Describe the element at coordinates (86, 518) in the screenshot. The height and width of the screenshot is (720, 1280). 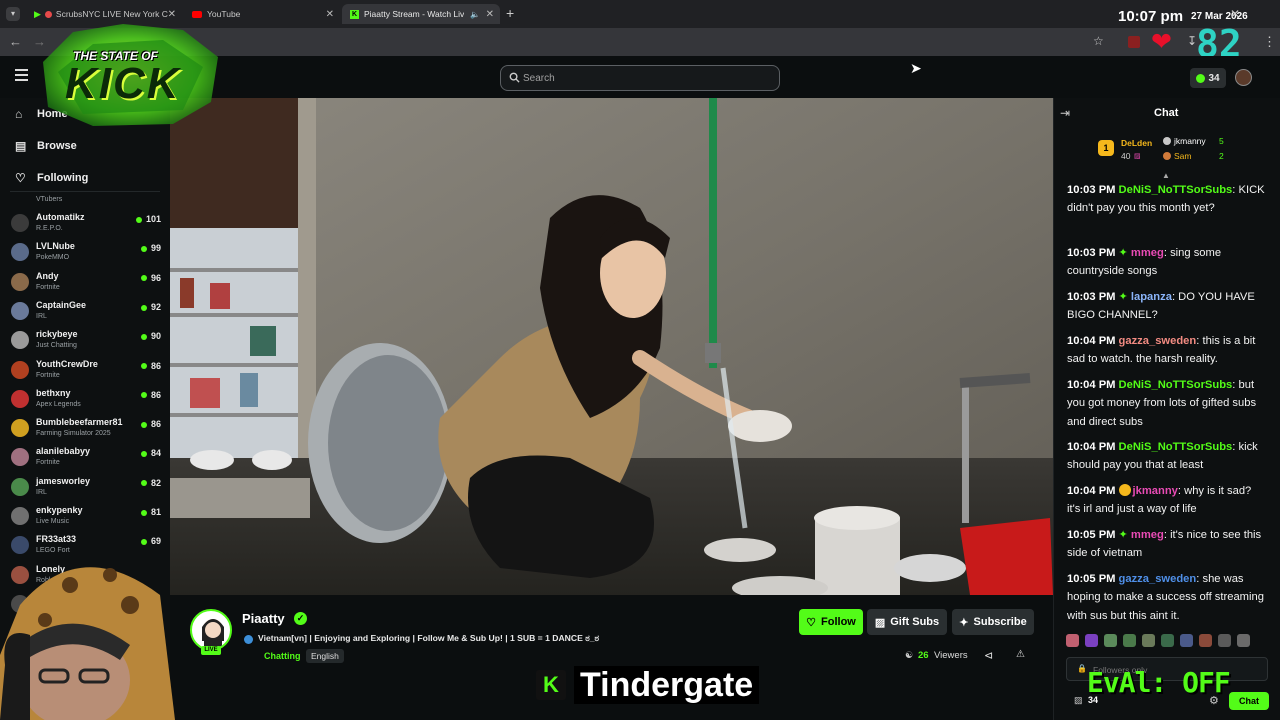
I see `sidebar-followed-channel: enkypenky Live Music 81` at that location.